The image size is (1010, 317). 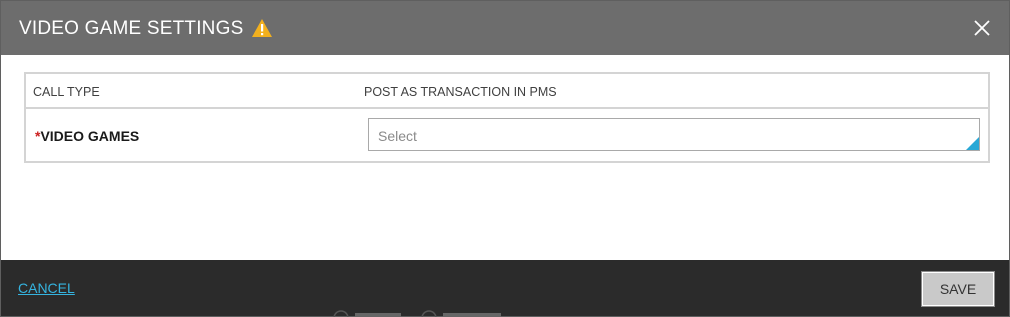 What do you see at coordinates (674, 134) in the screenshot?
I see `post-transaction-select: Select` at bounding box center [674, 134].